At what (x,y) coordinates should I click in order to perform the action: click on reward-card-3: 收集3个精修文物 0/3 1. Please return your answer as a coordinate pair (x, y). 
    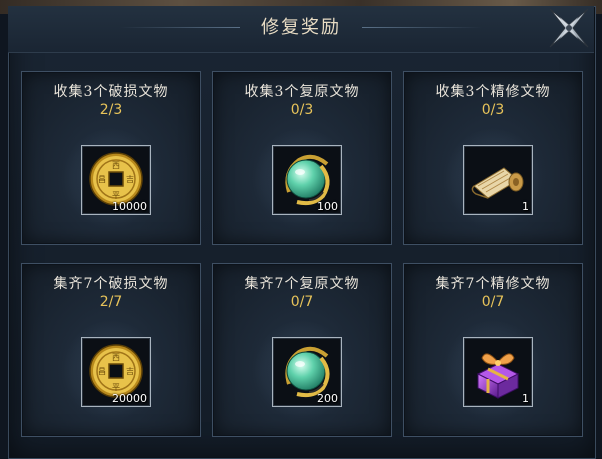
    Looking at the image, I should click on (493, 158).